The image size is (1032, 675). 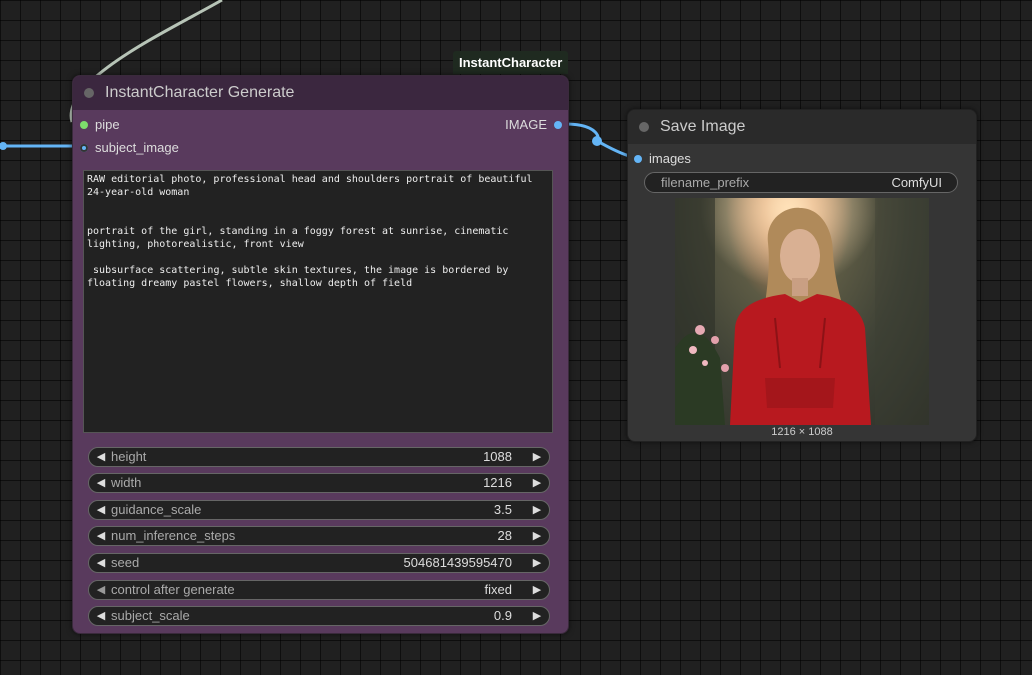 What do you see at coordinates (526, 124) in the screenshot?
I see `port-label: IMAGE` at bounding box center [526, 124].